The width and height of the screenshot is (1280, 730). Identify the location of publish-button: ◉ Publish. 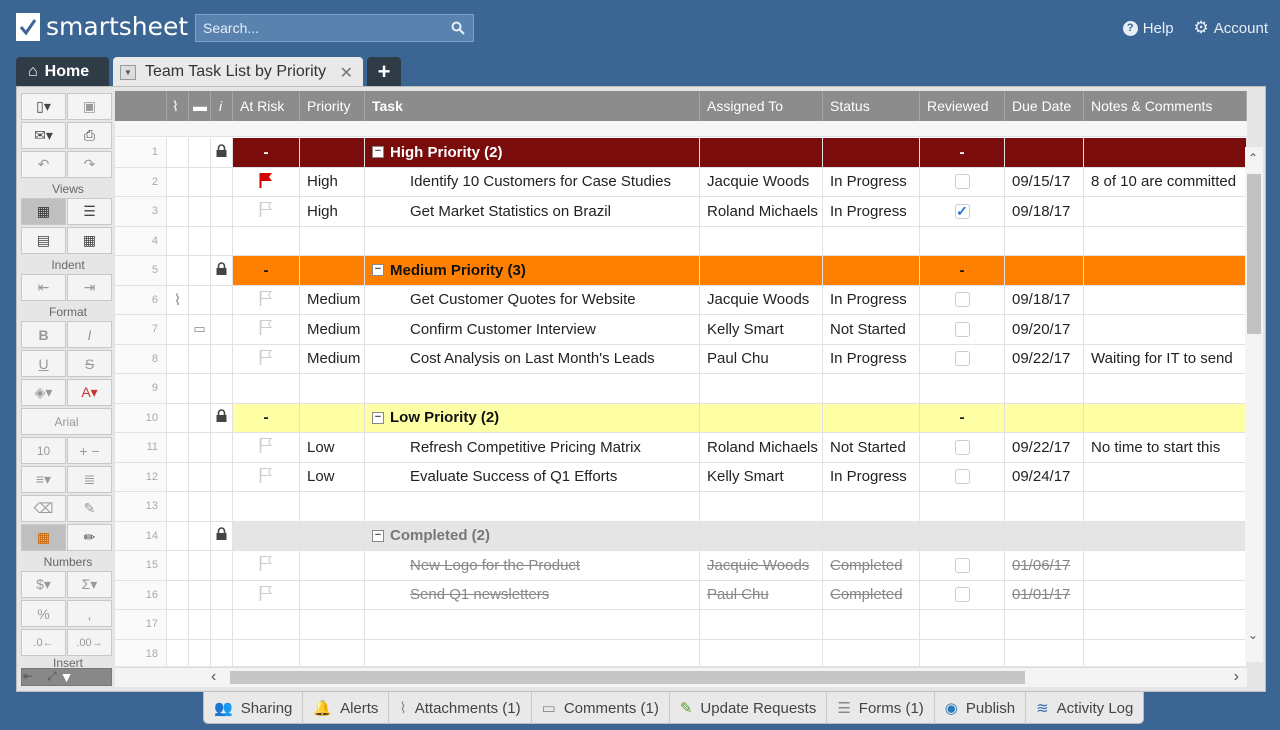
(981, 708).